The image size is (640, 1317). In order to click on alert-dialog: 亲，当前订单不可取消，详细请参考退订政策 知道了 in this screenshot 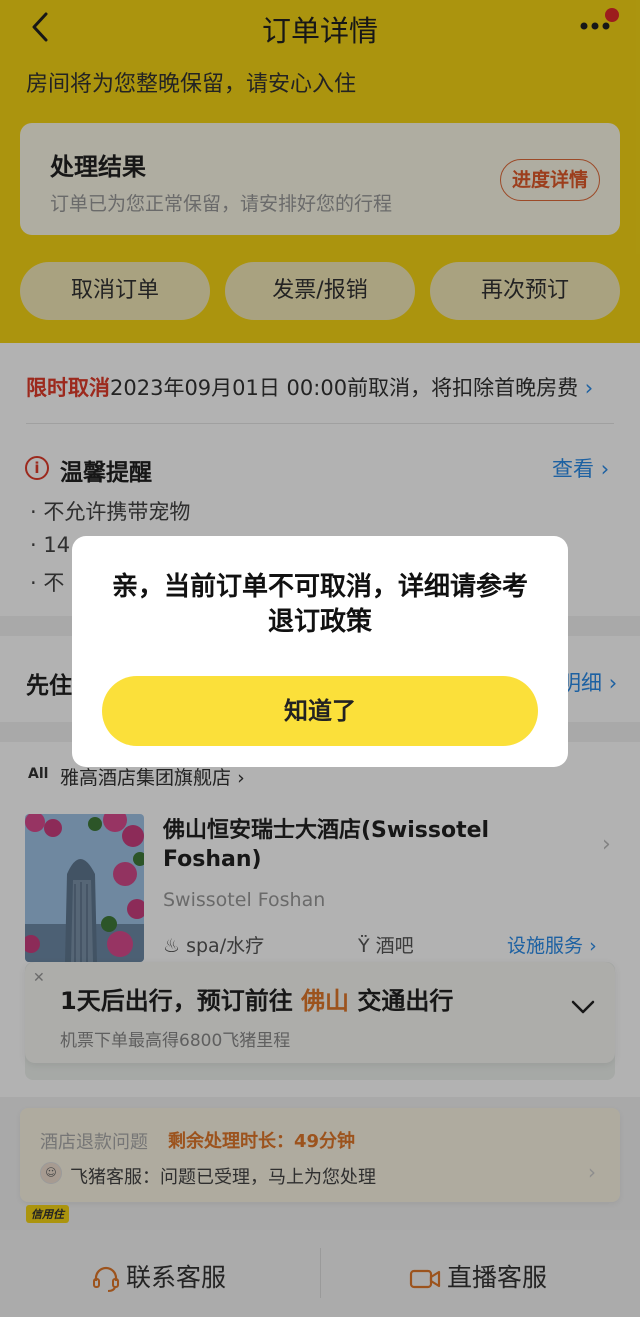, I will do `click(320, 651)`.